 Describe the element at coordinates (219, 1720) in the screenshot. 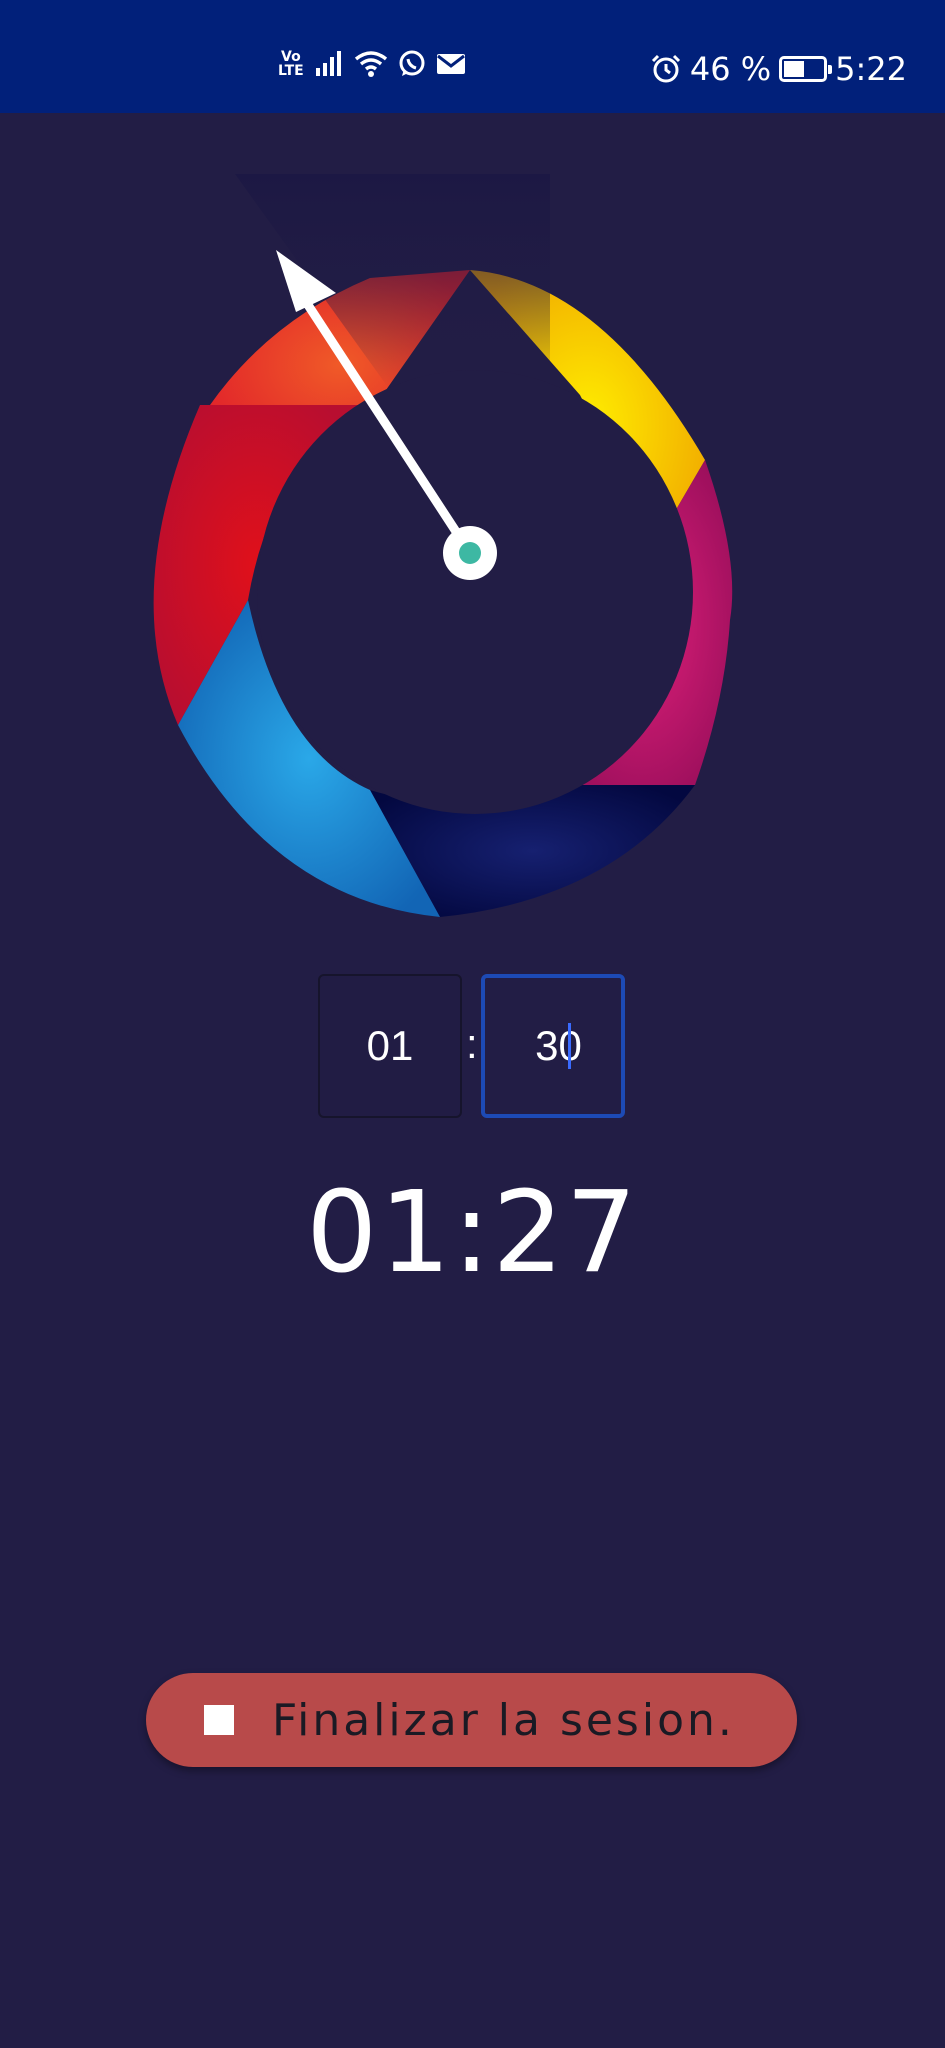

I see `stop-icon` at that location.